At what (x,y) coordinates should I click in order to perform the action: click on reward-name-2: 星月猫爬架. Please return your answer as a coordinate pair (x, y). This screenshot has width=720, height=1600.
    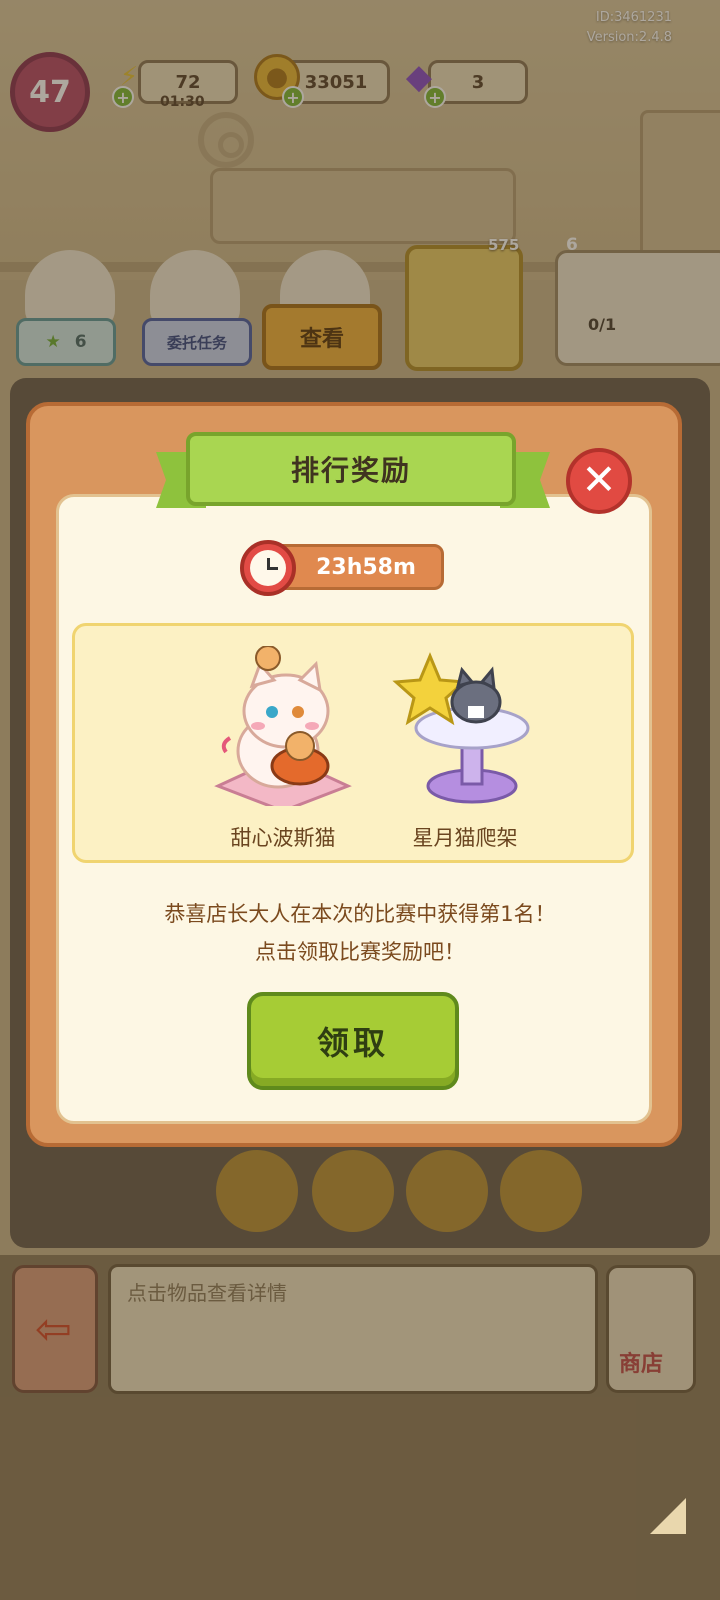
    Looking at the image, I should click on (465, 838).